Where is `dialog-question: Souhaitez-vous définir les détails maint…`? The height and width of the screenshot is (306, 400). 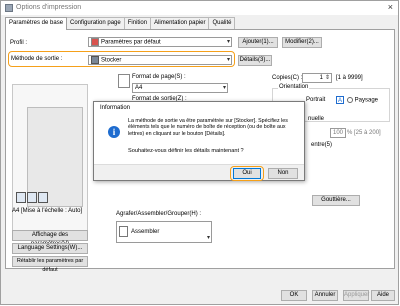 dialog-question: Souhaitez-vous définir les détails maint… is located at coordinates (186, 151).